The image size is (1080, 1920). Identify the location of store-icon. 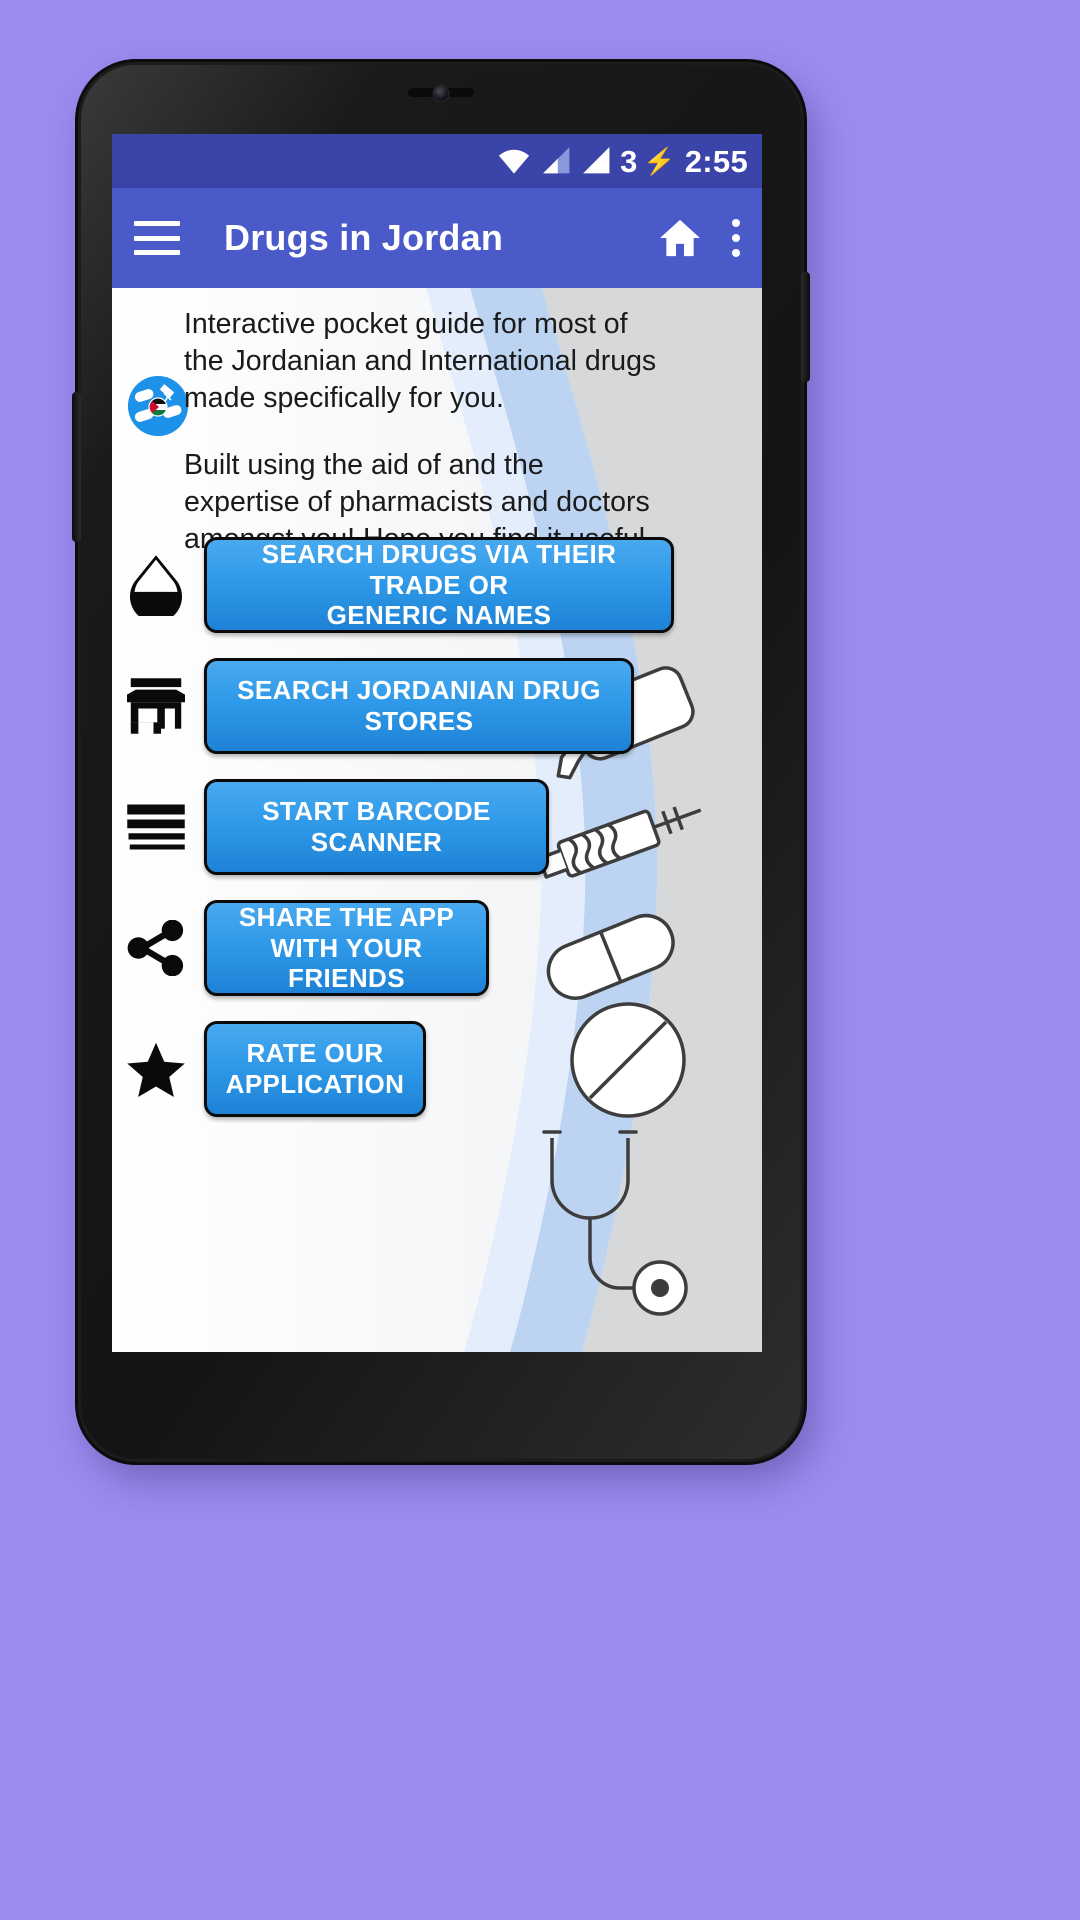
(156, 706).